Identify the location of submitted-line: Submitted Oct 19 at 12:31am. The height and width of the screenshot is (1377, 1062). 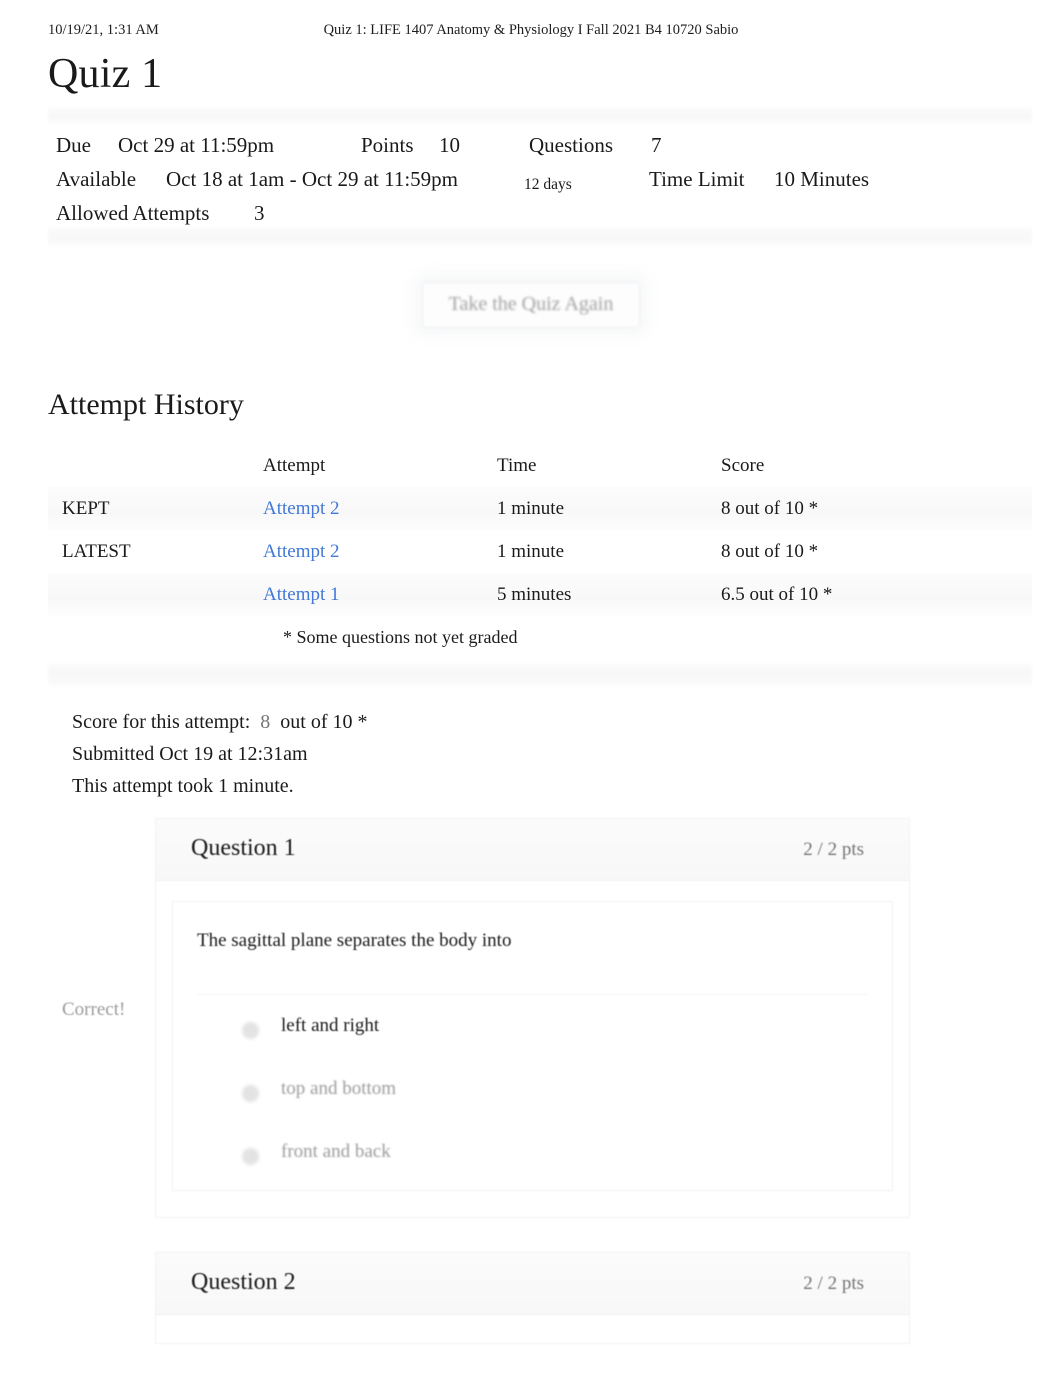
(190, 754).